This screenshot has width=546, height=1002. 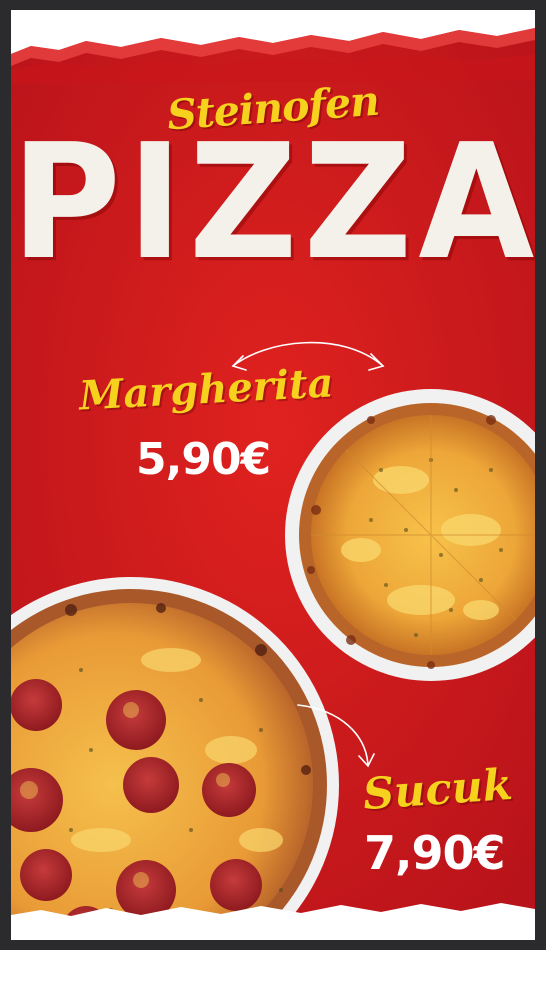 What do you see at coordinates (203, 459) in the screenshot?
I see `item-price-margherita: 5,90€` at bounding box center [203, 459].